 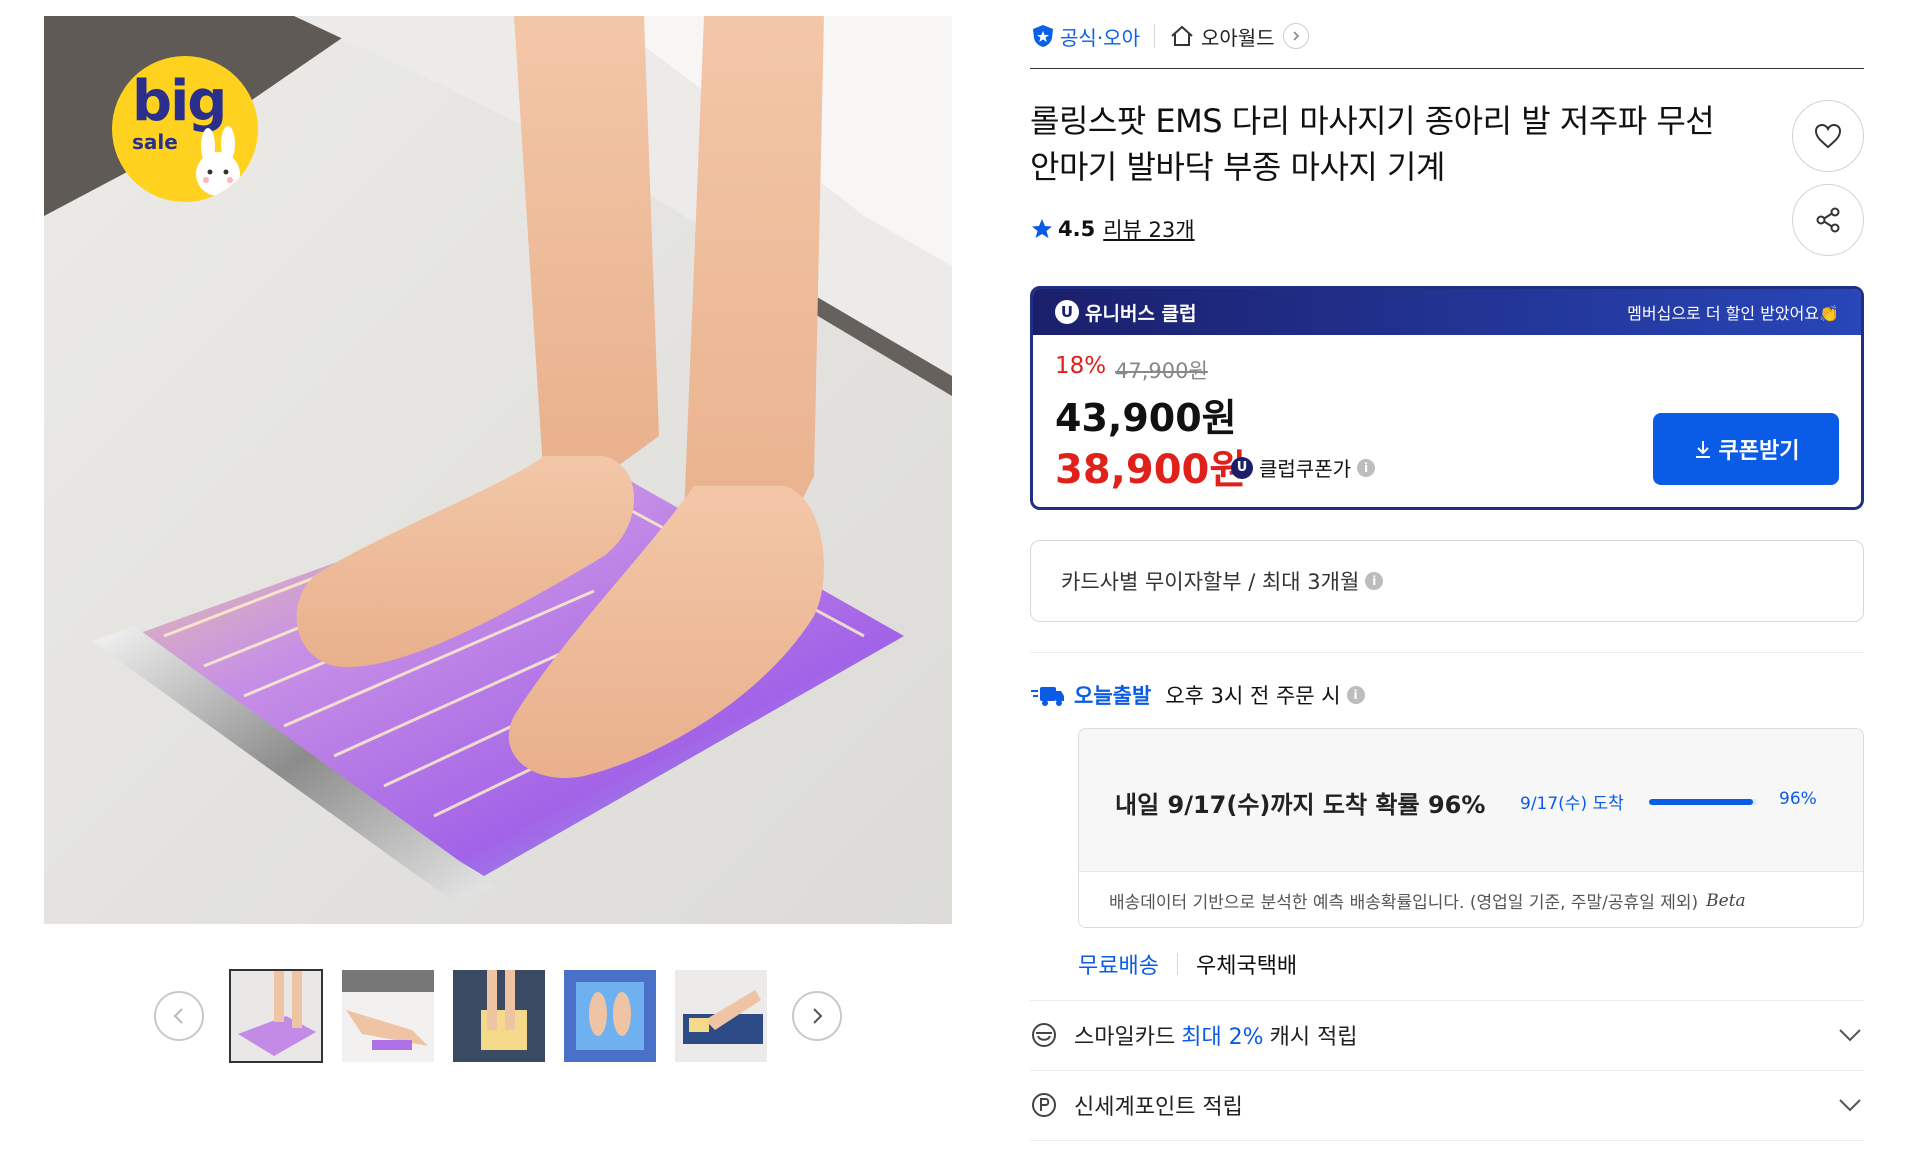 I want to click on thumbnail-next-button, so click(x=817, y=1016).